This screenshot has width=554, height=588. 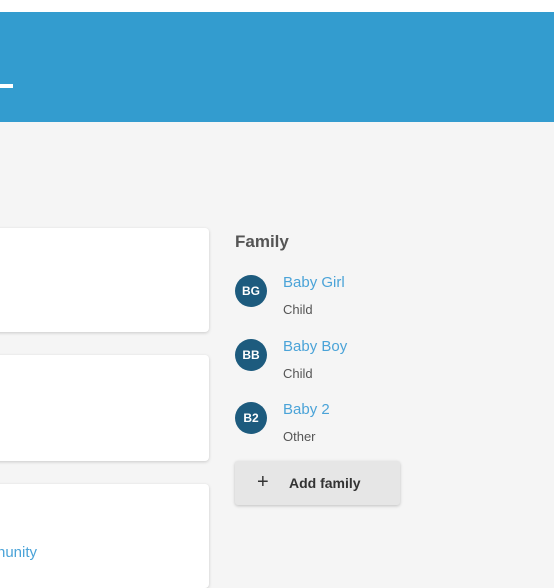 What do you see at coordinates (306, 409) in the screenshot?
I see `family-member-name-link: Baby 2` at bounding box center [306, 409].